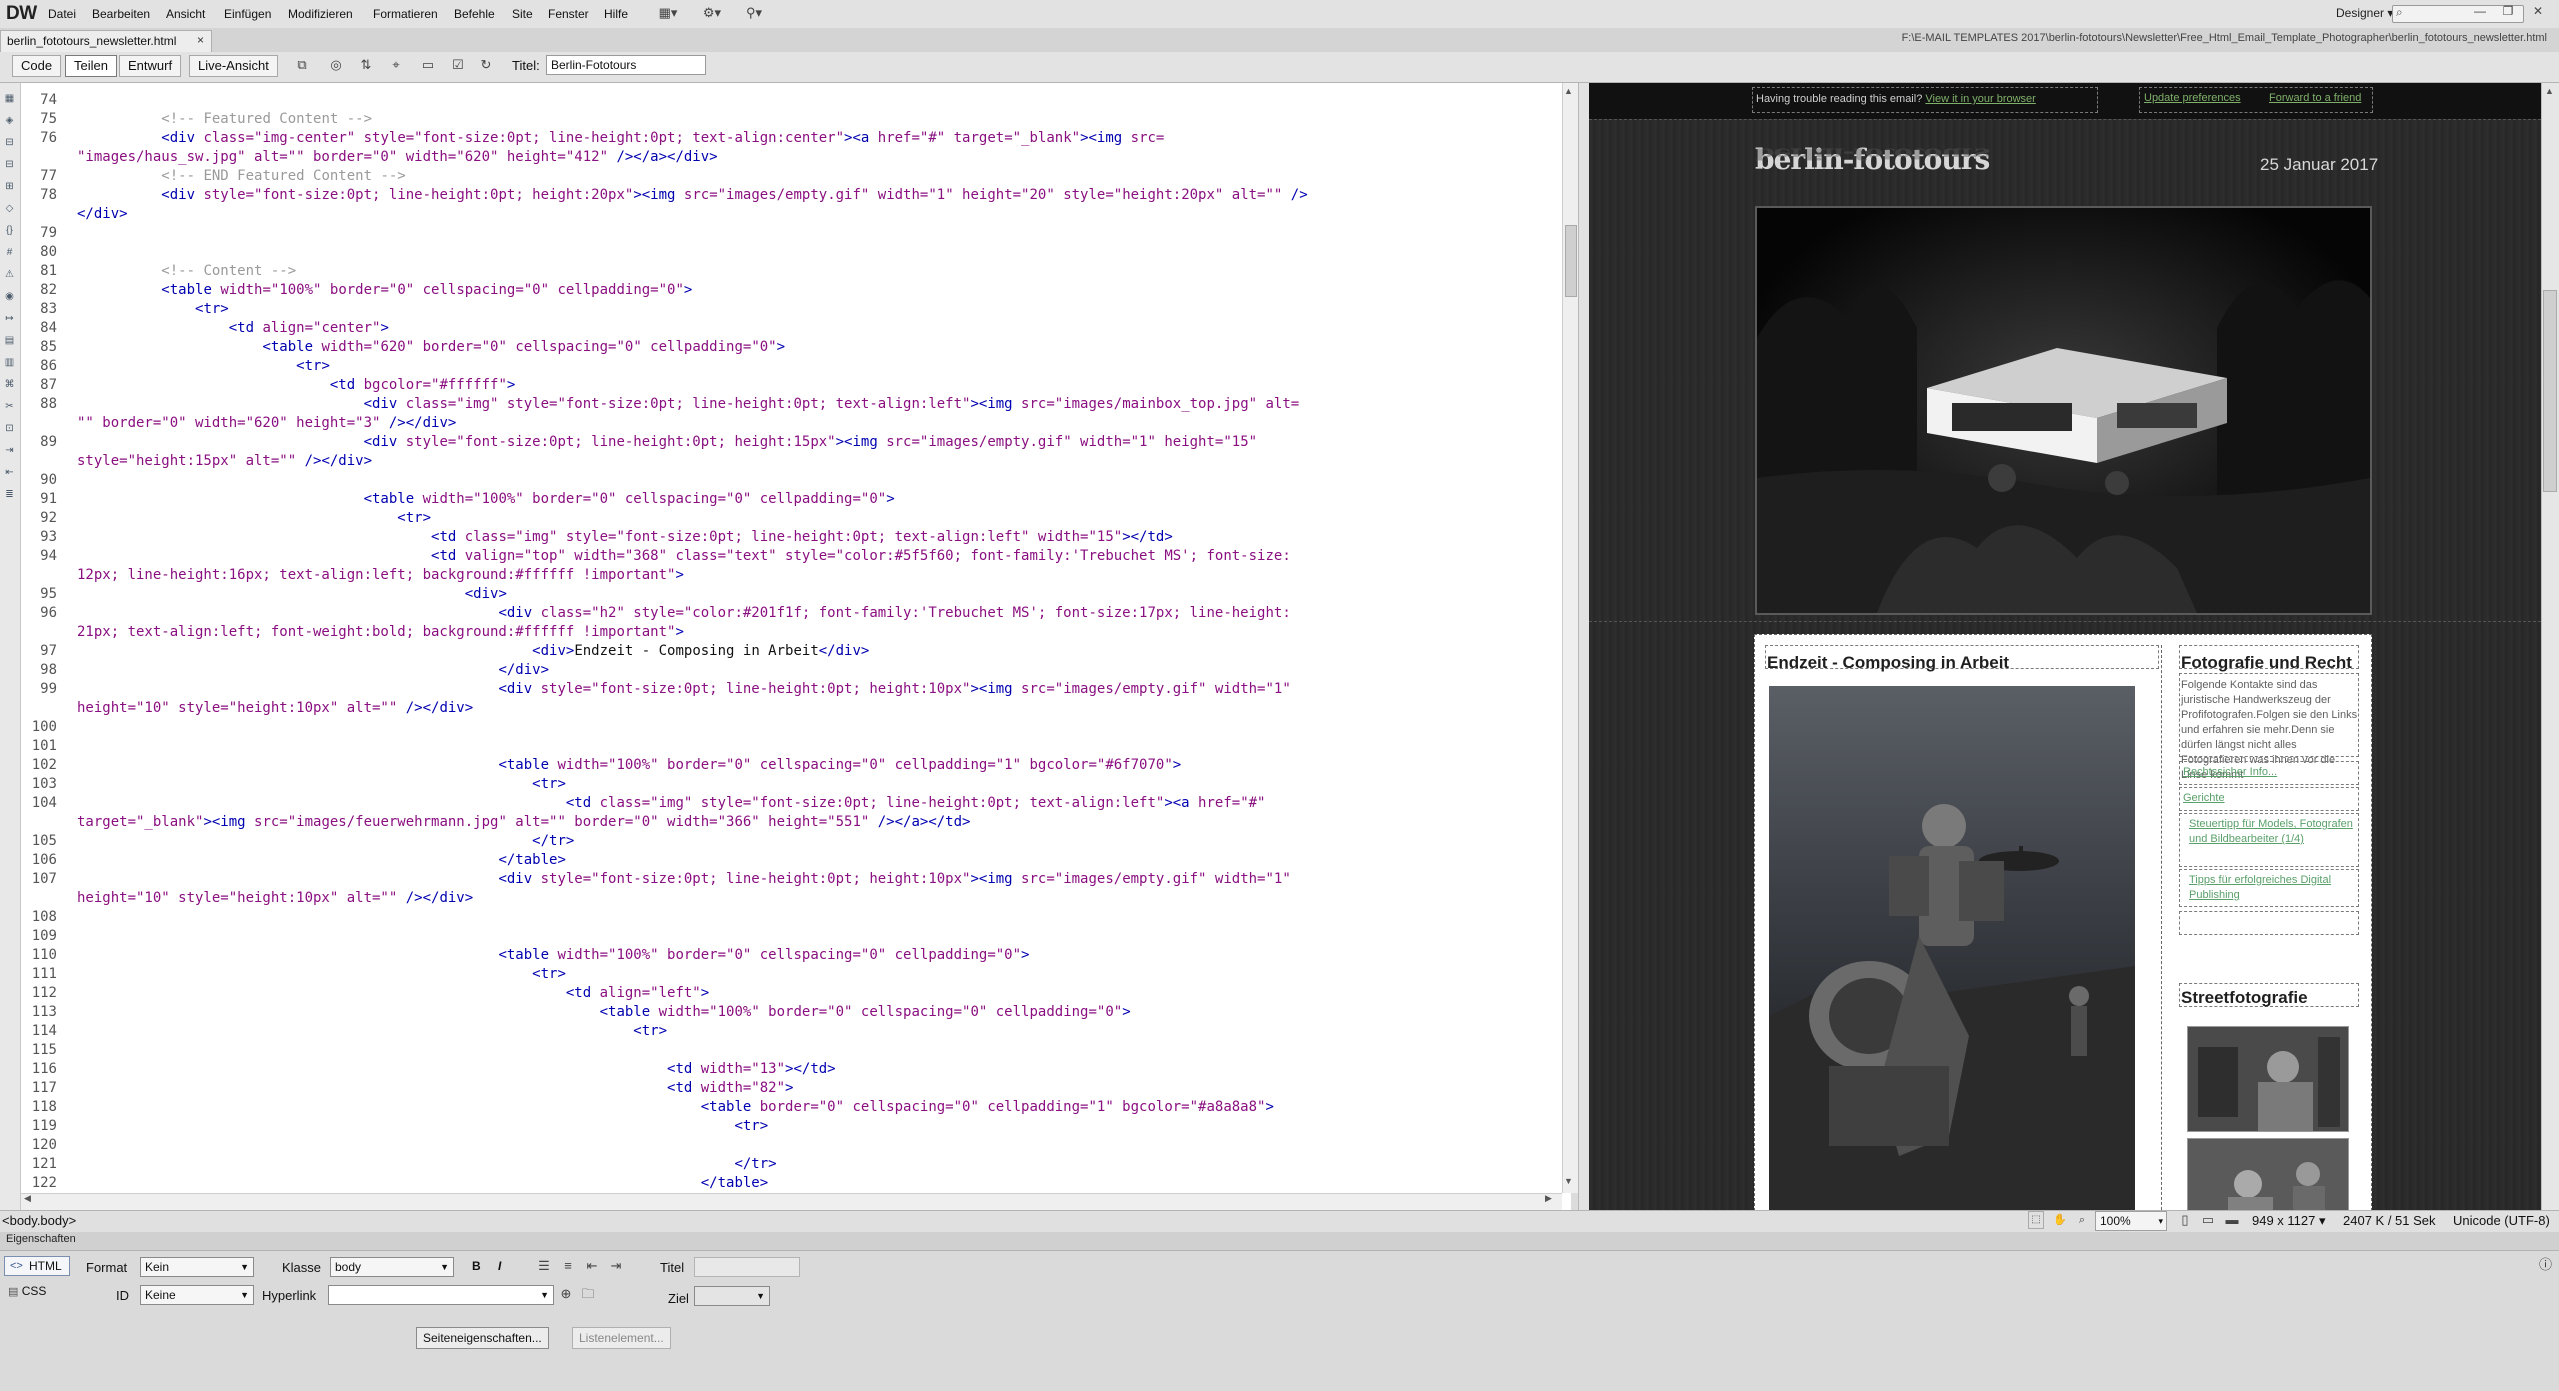 The image size is (2559, 1391). I want to click on remove-comment-icon: ▥, so click(9, 362).